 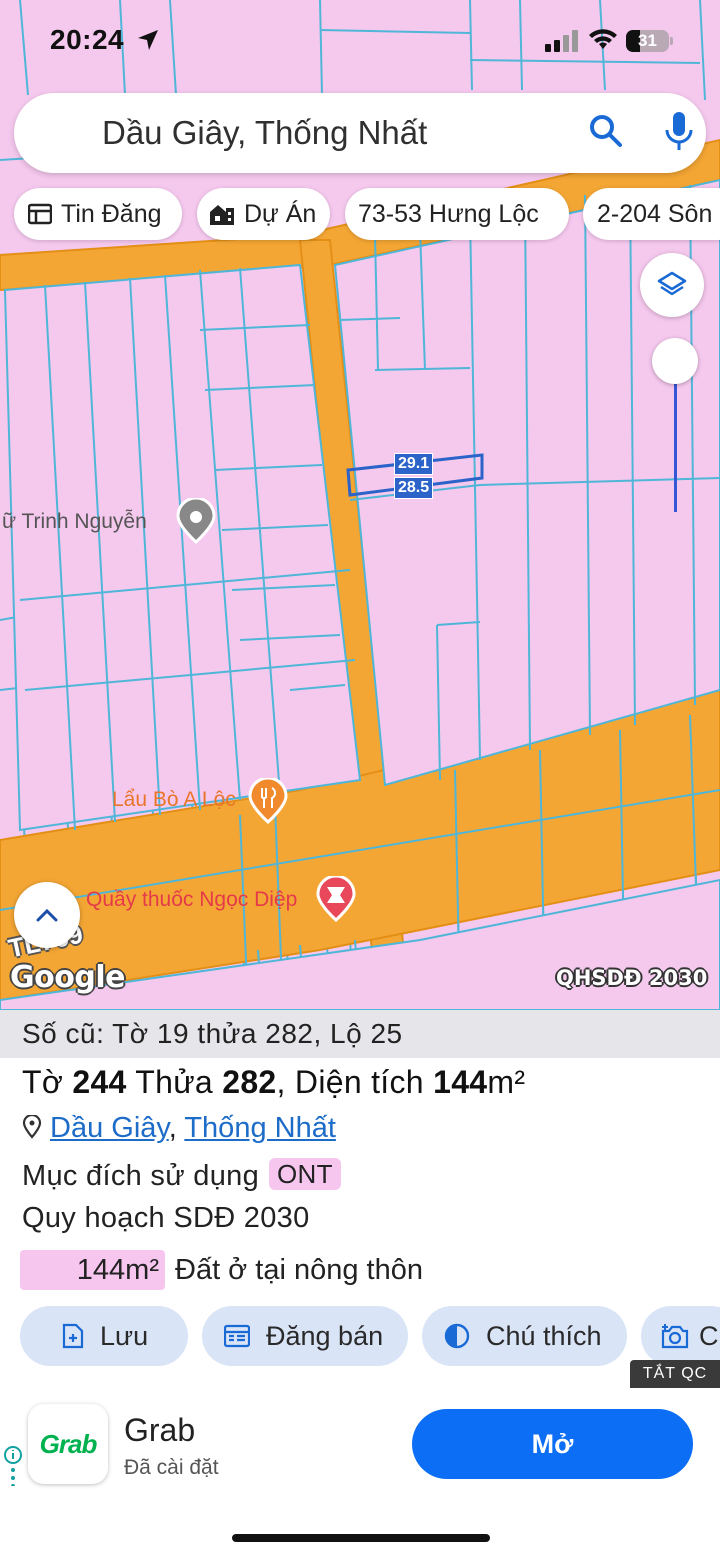 I want to click on open-app-button: Mở, so click(x=552, y=1444).